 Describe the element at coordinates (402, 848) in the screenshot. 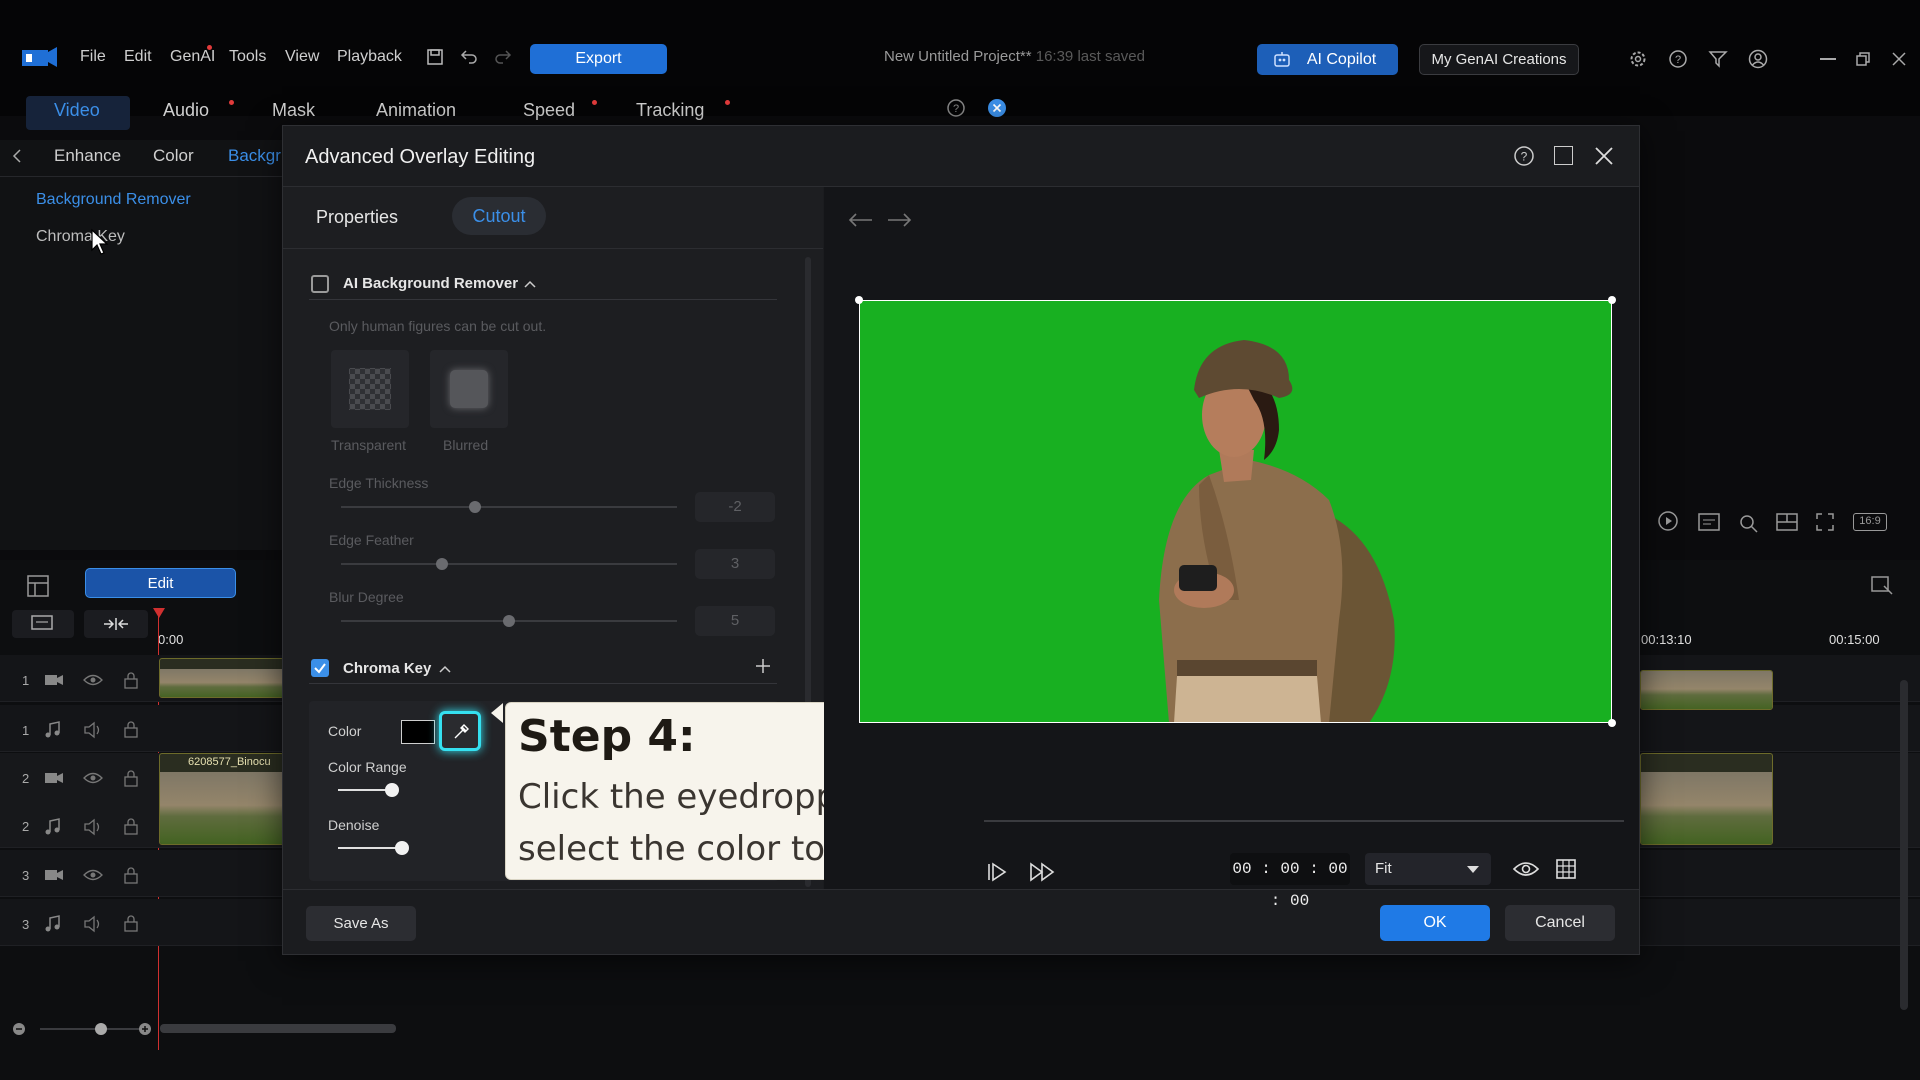

I see `denoise-knob` at that location.